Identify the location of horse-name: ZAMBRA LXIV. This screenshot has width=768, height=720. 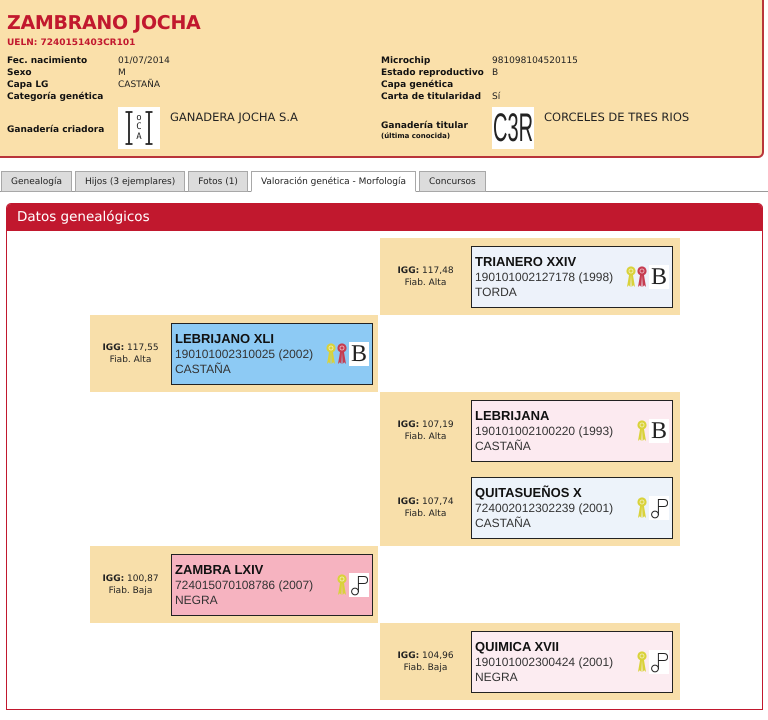
(219, 570).